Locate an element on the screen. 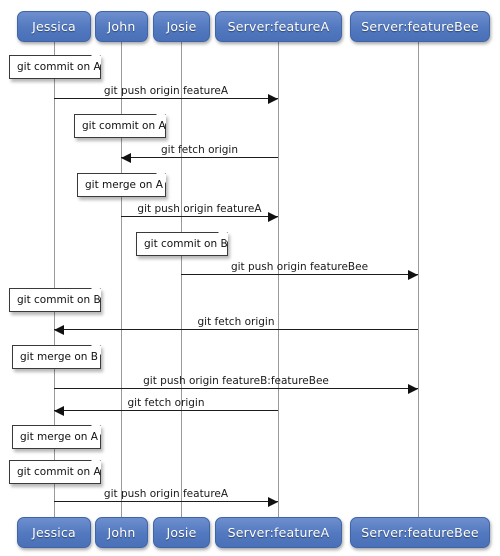  participant-server_featurebee-footer: Server:featureBee is located at coordinates (420, 532).